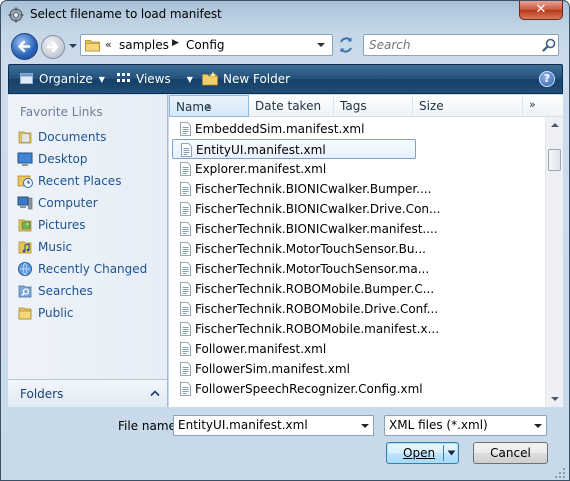 Image resolution: width=570 pixels, height=481 pixels. What do you see at coordinates (25, 225) in the screenshot?
I see `pictures-icon` at bounding box center [25, 225].